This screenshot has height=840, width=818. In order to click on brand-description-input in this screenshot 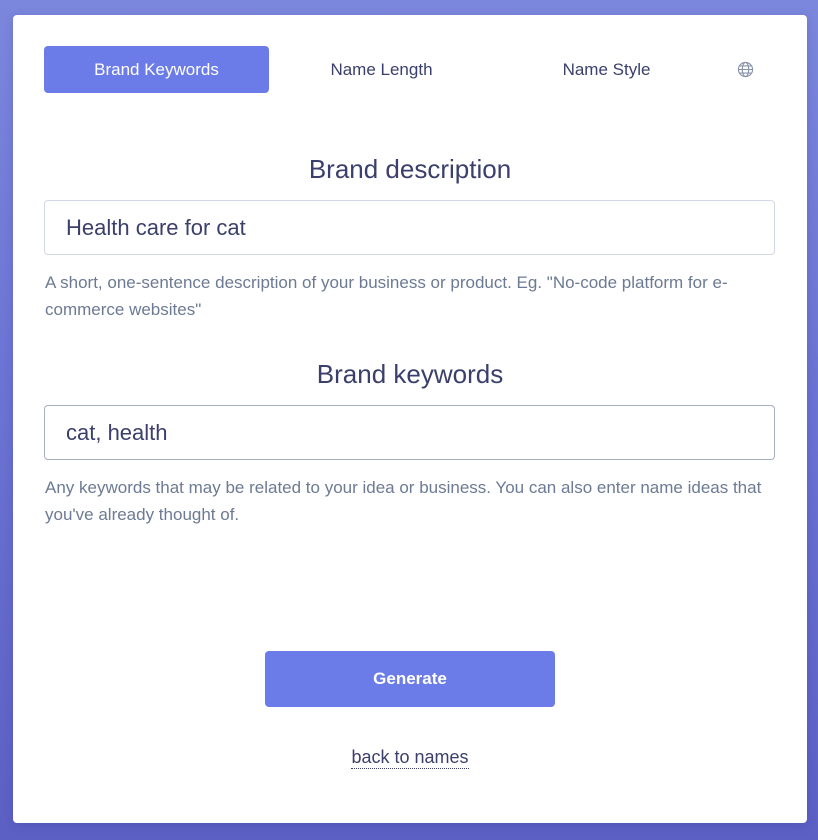, I will do `click(409, 227)`.